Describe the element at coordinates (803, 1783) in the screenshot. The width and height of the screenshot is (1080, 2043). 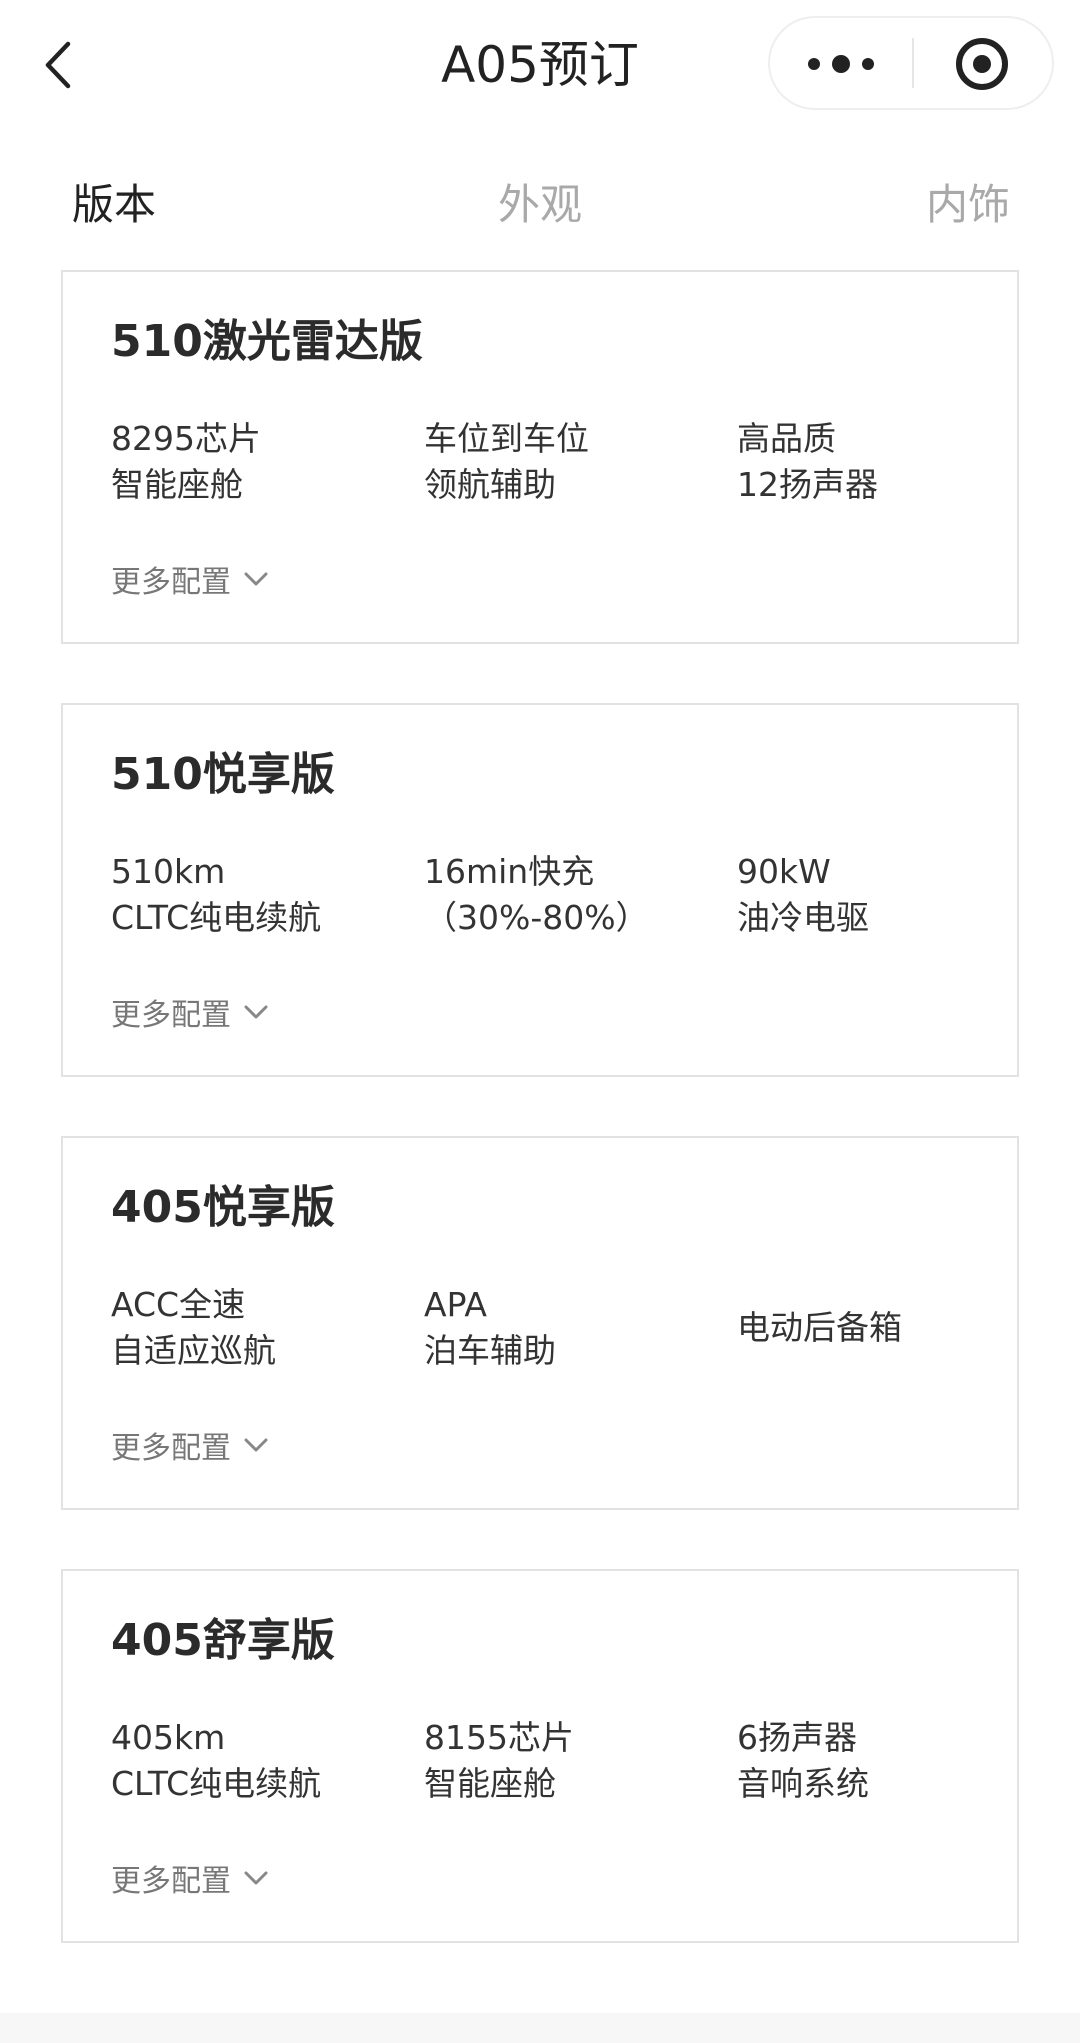
I see `feature-line: 音响系统` at that location.